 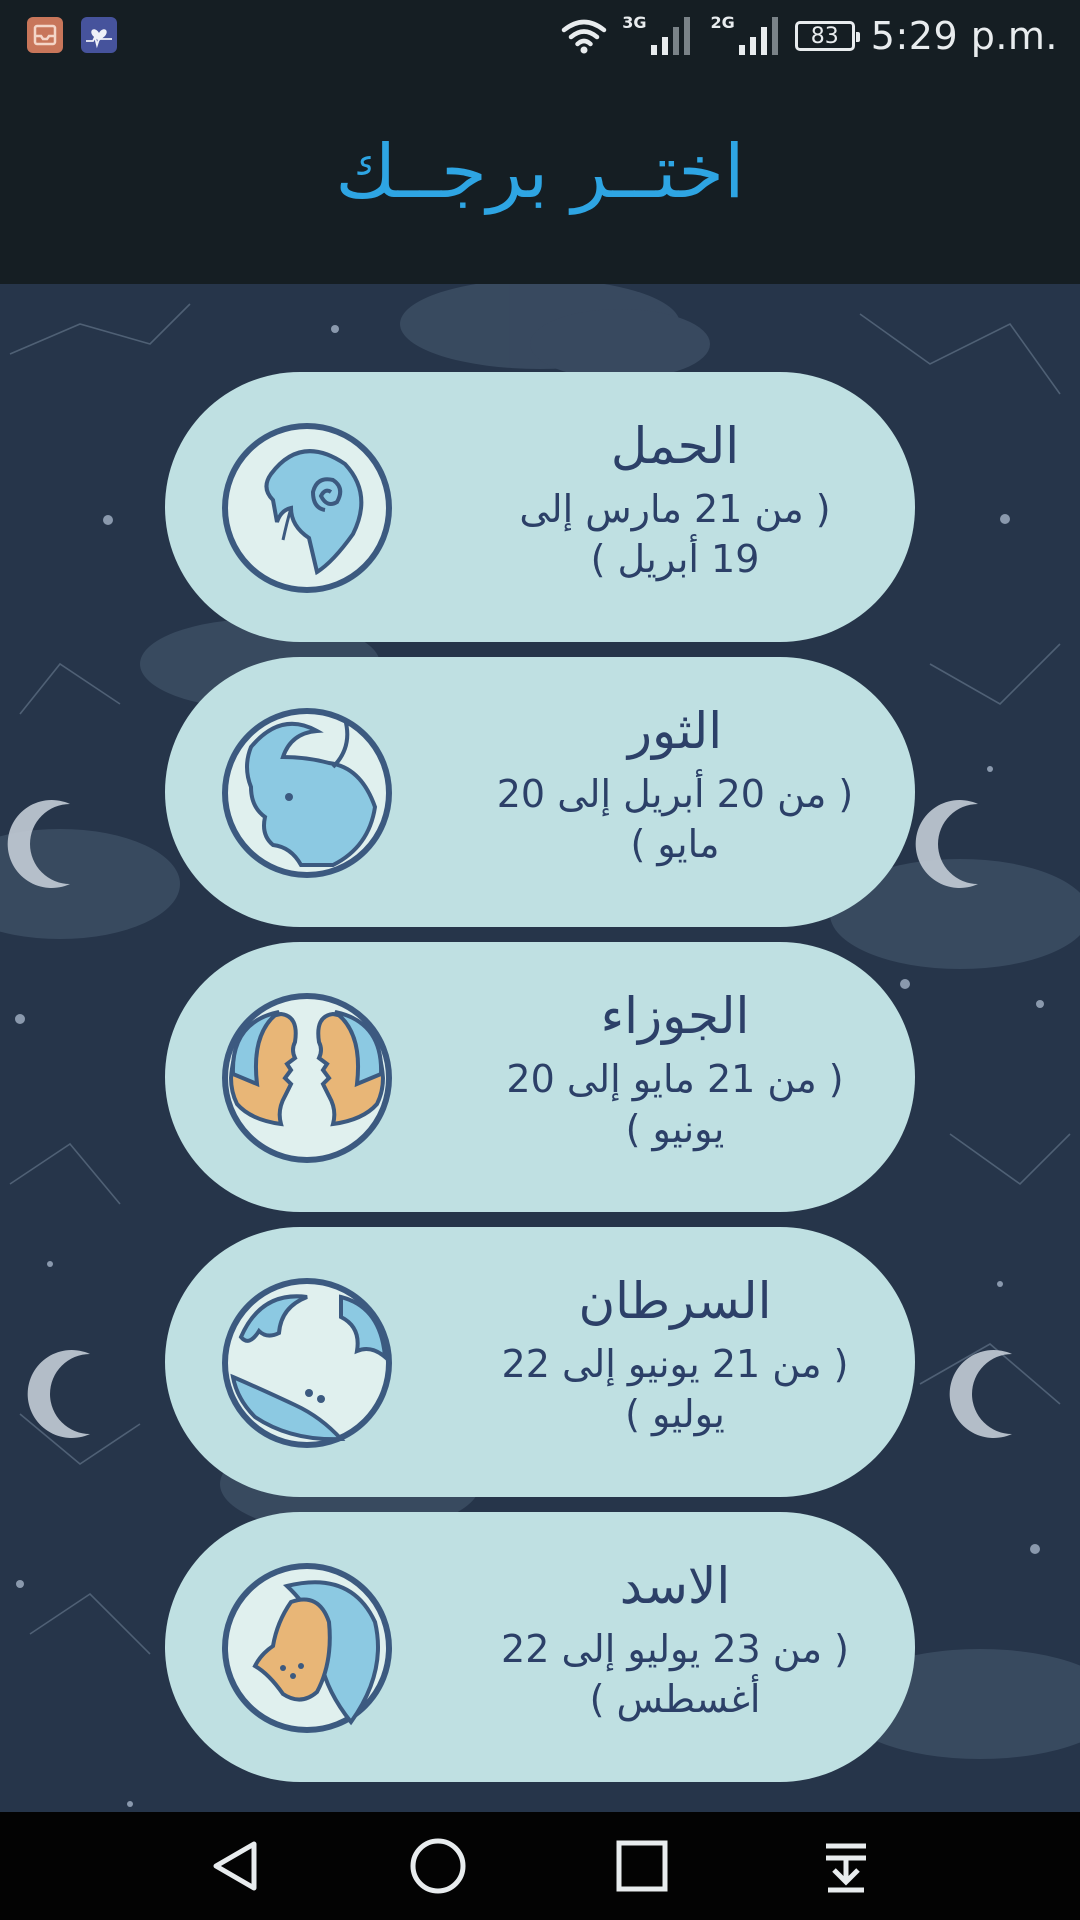 I want to click on wifi-icon, so click(x=584, y=36).